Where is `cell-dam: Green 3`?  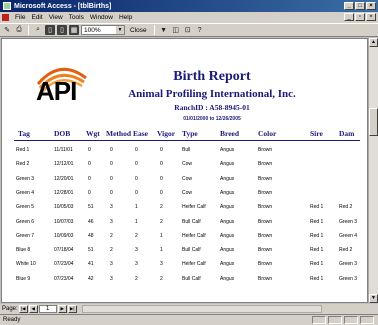 cell-dam: Green 3 is located at coordinates (348, 221).